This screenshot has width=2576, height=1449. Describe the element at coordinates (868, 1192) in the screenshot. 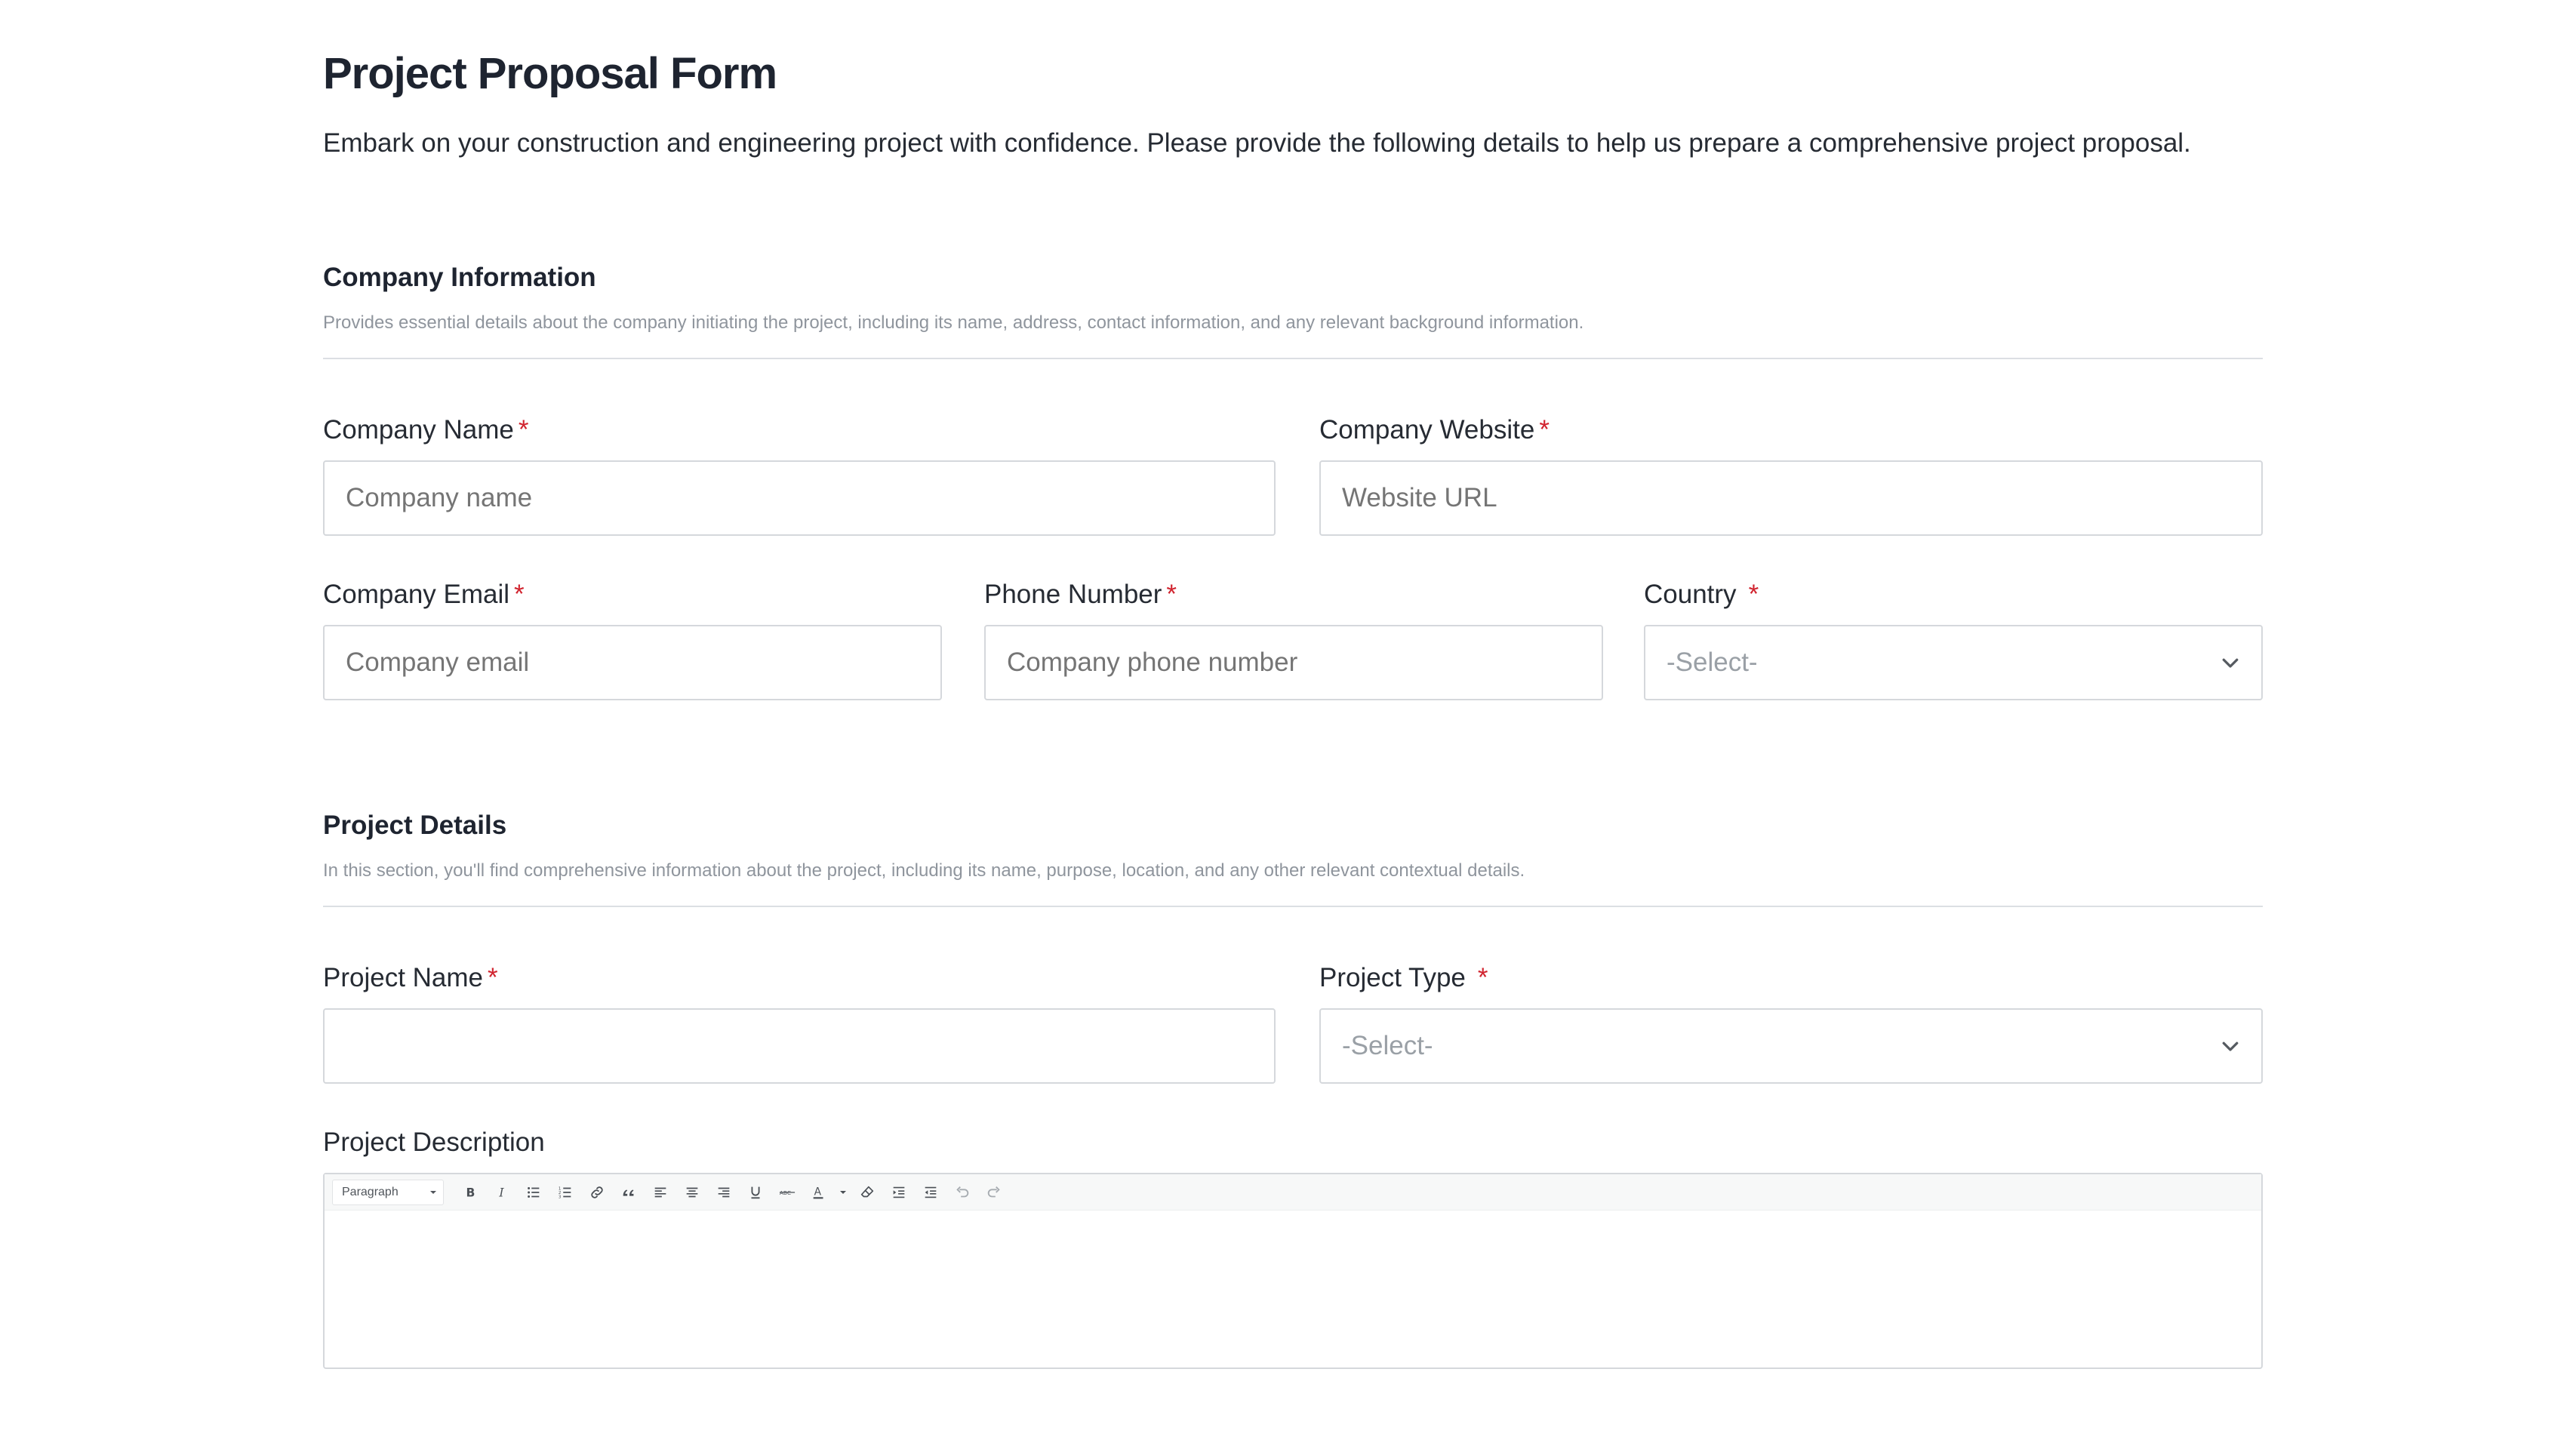

I see `clear-format-icon` at that location.